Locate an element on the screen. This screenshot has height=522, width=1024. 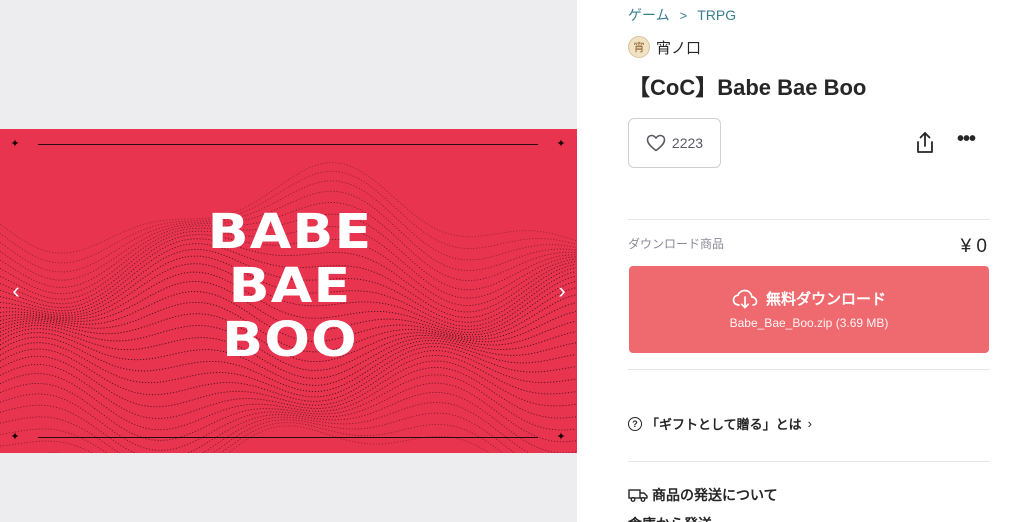
free-download-button: 無料ダウンロード Babe_Bae_Boo.zip (3.69 MB) is located at coordinates (809, 309).